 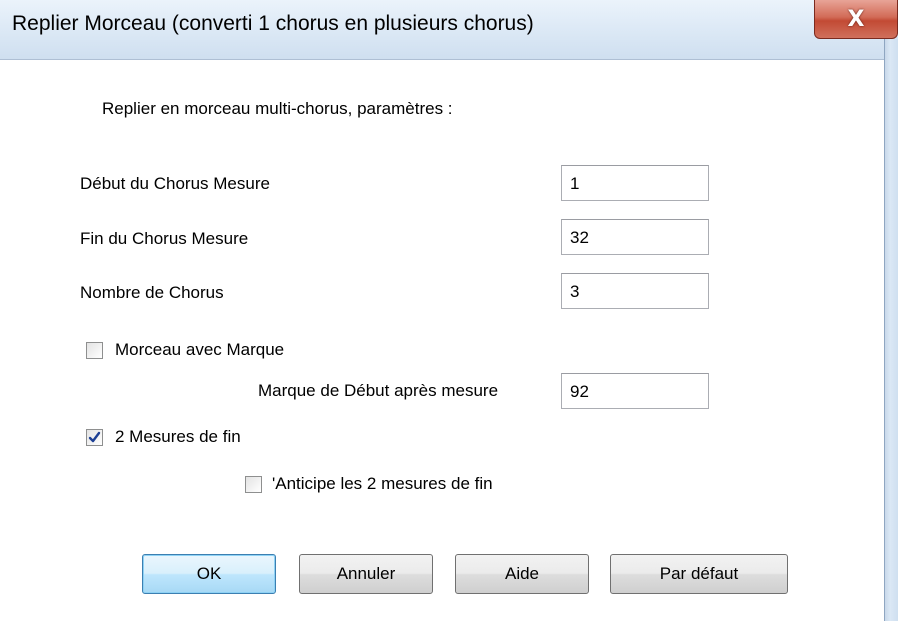 What do you see at coordinates (635, 291) in the screenshot?
I see `chorus-count-input: 3` at bounding box center [635, 291].